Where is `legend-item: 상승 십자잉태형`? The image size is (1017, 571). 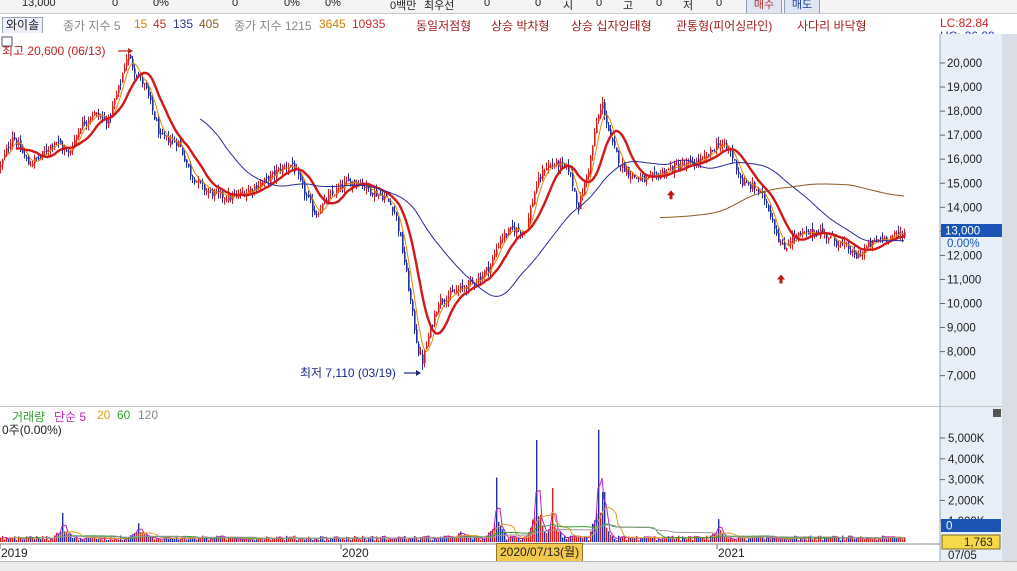
legend-item: 상승 십자잉태형 is located at coordinates (611, 25).